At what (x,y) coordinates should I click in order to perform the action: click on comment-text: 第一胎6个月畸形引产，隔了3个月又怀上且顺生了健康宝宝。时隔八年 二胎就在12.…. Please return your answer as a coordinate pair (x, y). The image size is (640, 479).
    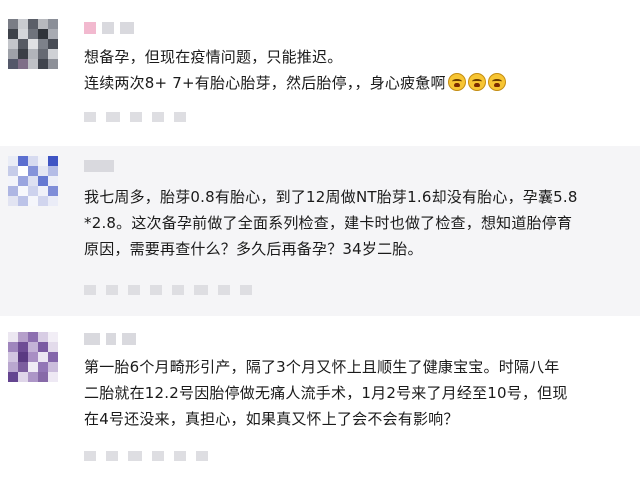
    Looking at the image, I should click on (362, 393).